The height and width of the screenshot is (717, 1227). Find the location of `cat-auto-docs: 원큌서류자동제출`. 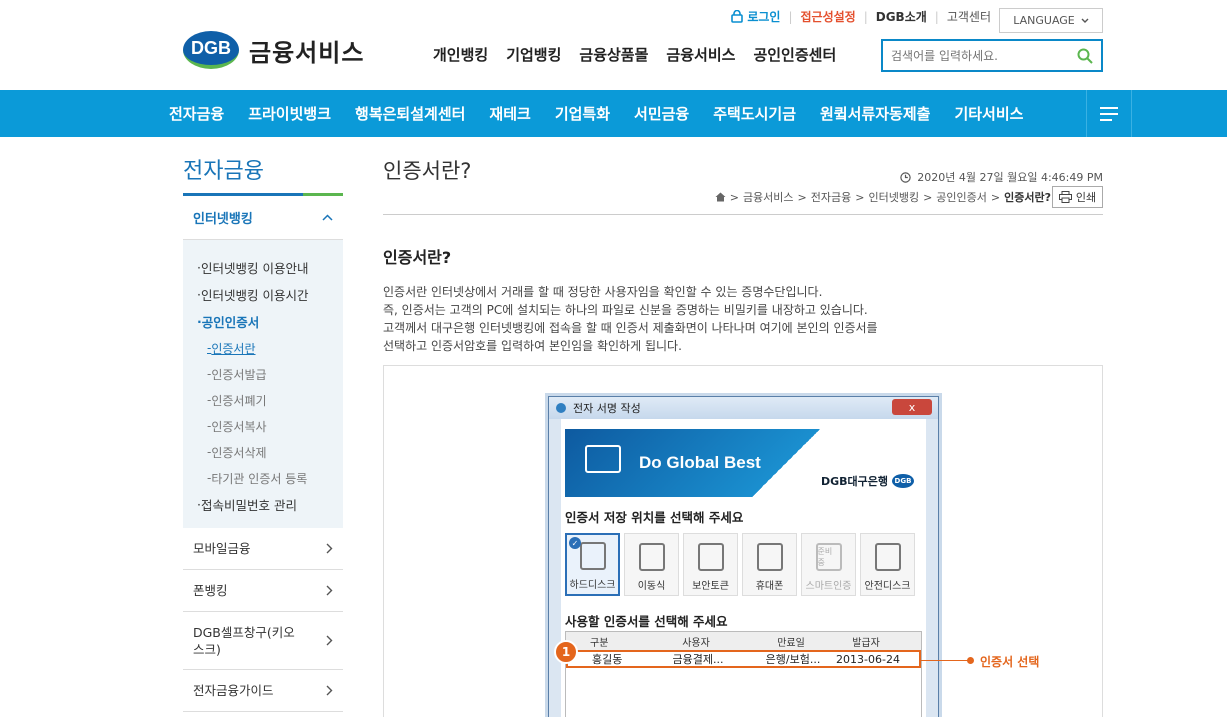

cat-auto-docs: 원큌서류자동제출 is located at coordinates (875, 113).